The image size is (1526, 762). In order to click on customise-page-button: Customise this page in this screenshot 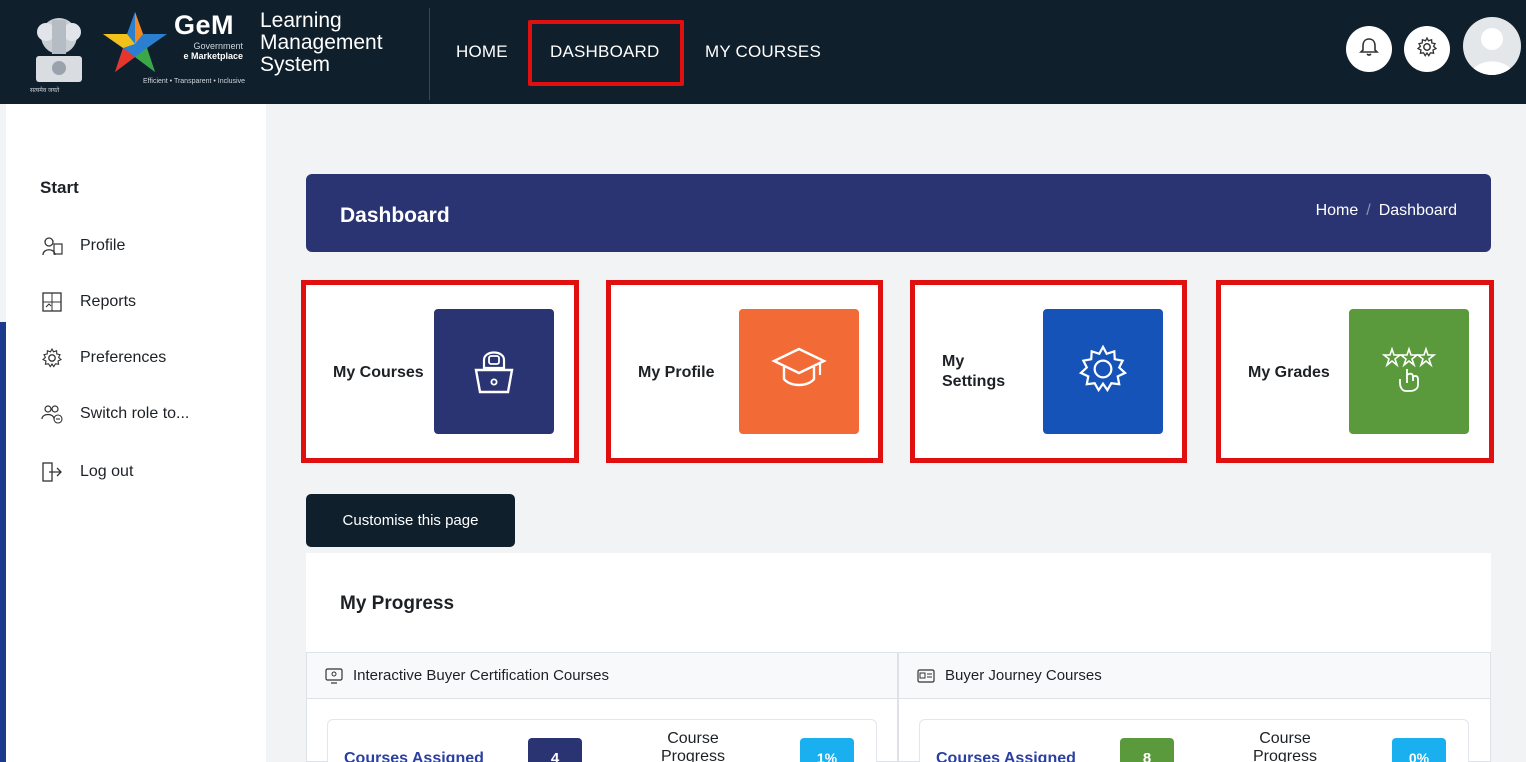, I will do `click(410, 520)`.